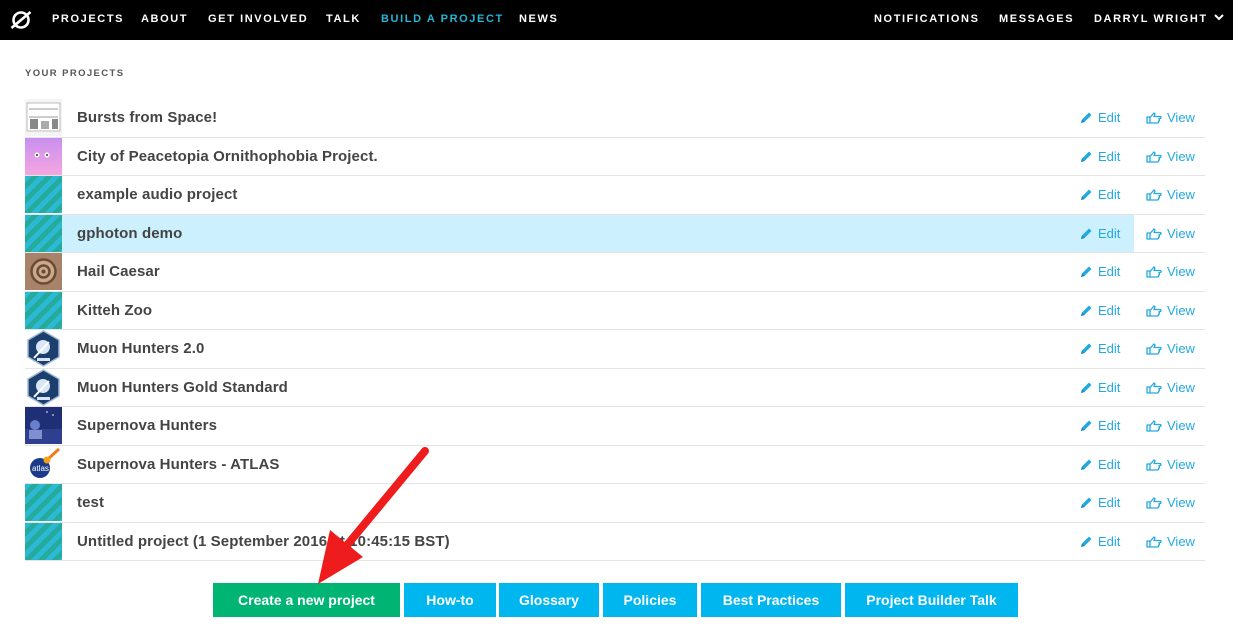 This screenshot has height=635, width=1233. I want to click on project-name: example audio project, so click(157, 194).